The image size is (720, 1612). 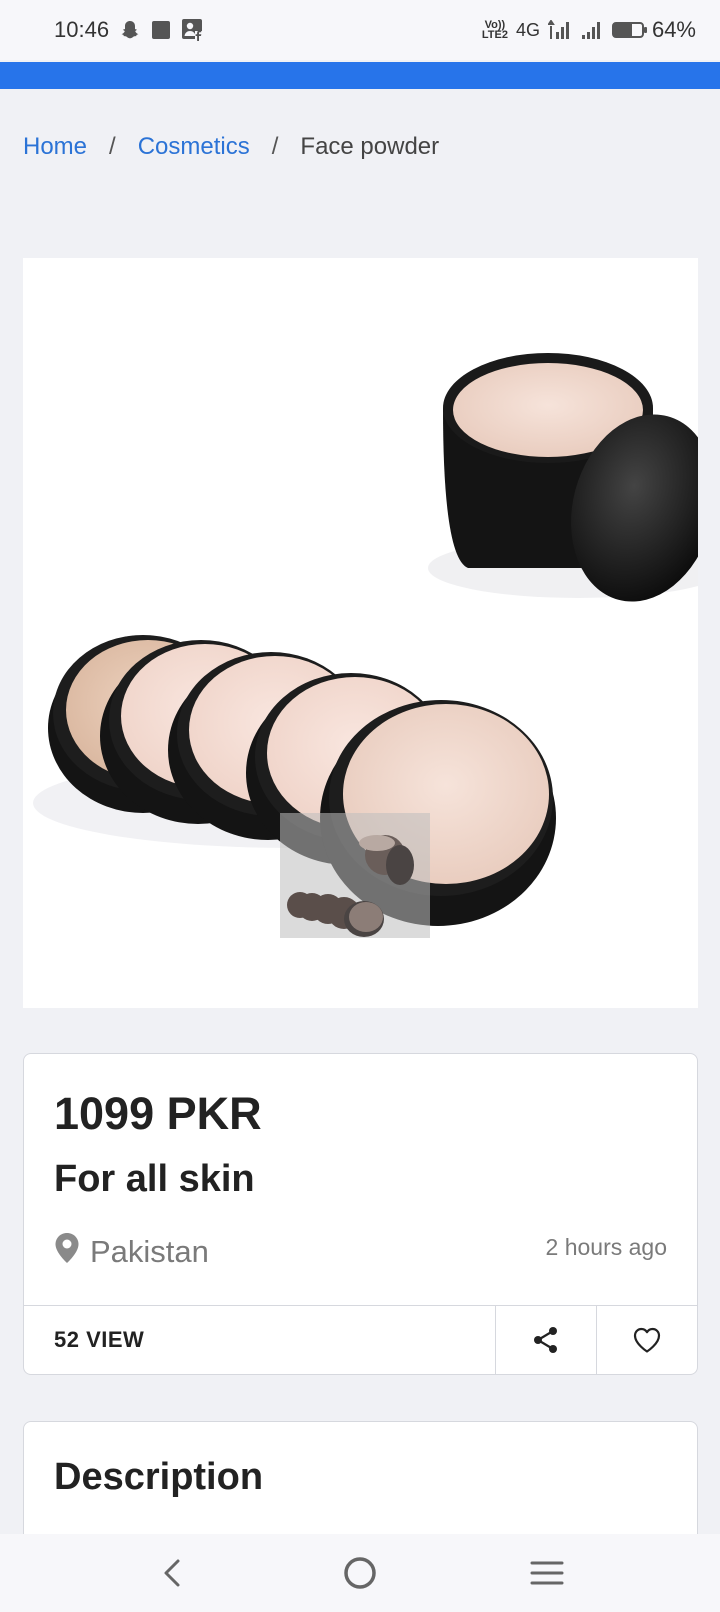 I want to click on description-card: Description, so click(x=360, y=1486).